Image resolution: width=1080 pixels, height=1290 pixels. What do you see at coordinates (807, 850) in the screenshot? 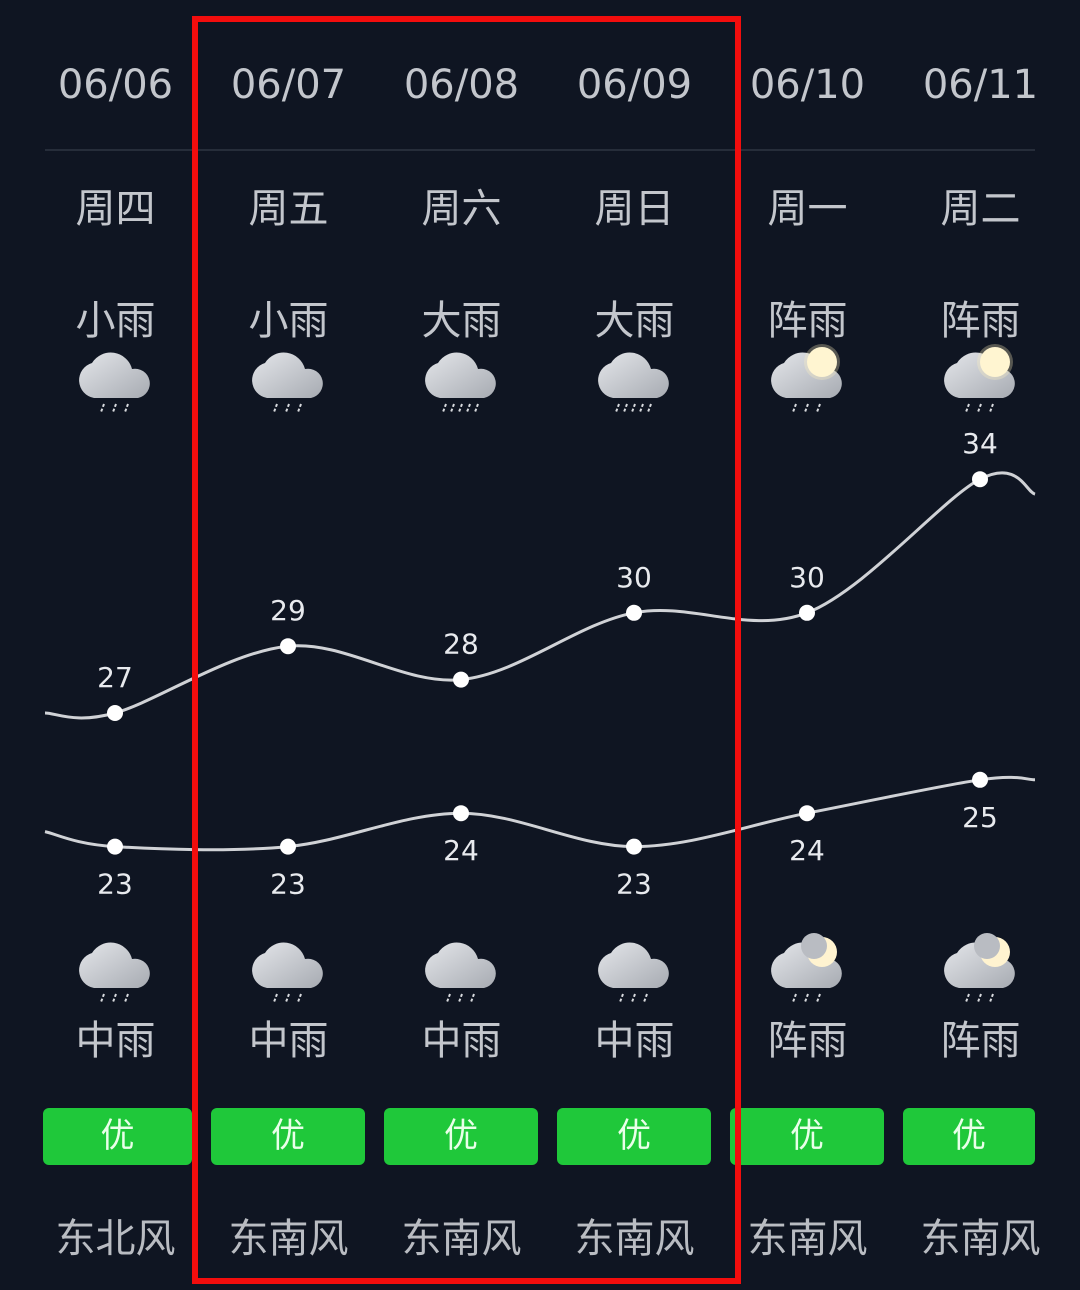
I see `low-temperature-label: 24` at bounding box center [807, 850].